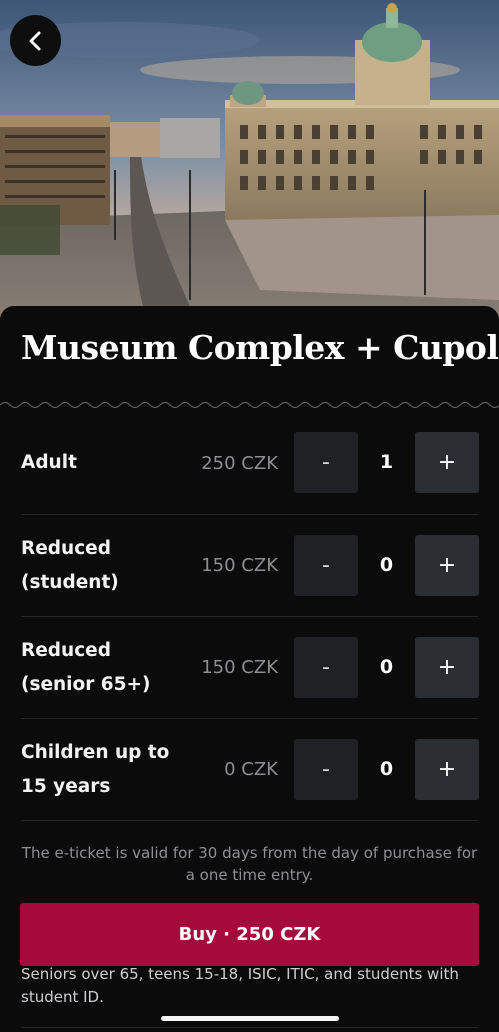 This screenshot has height=1032, width=499. I want to click on wavy-divider, so click(249, 405).